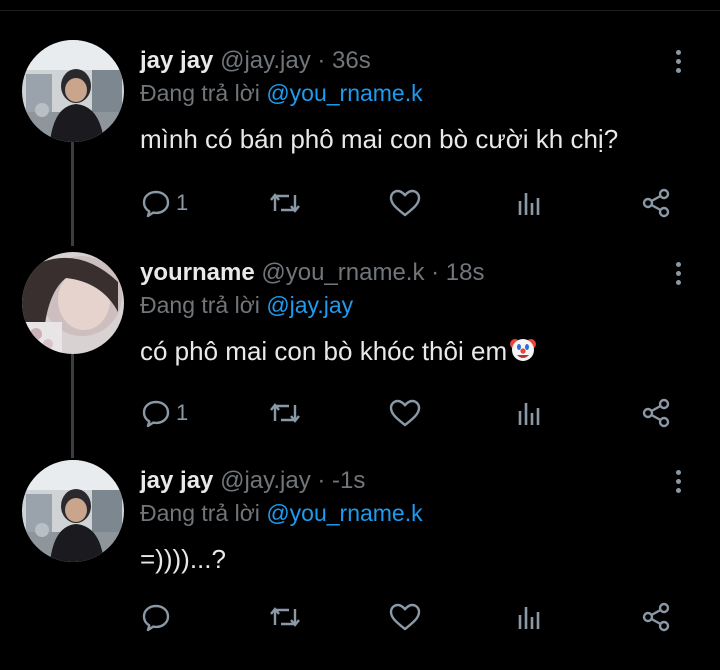 This screenshot has width=720, height=670. Describe the element at coordinates (410, 305) in the screenshot. I see `reply-context: Đang trả lời @jay.jay` at that location.